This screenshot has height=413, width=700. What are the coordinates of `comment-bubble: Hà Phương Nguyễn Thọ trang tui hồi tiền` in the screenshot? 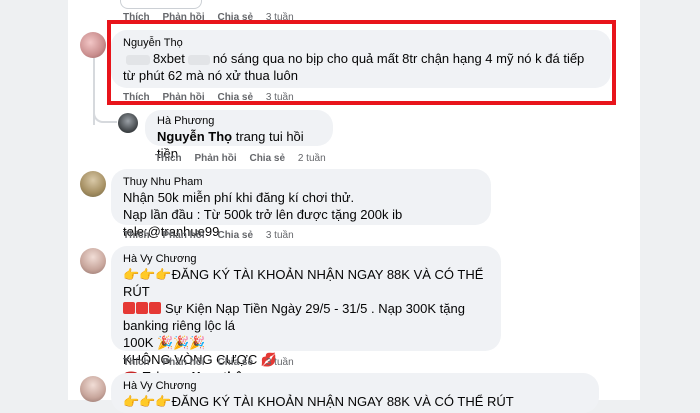 It's located at (239, 135).